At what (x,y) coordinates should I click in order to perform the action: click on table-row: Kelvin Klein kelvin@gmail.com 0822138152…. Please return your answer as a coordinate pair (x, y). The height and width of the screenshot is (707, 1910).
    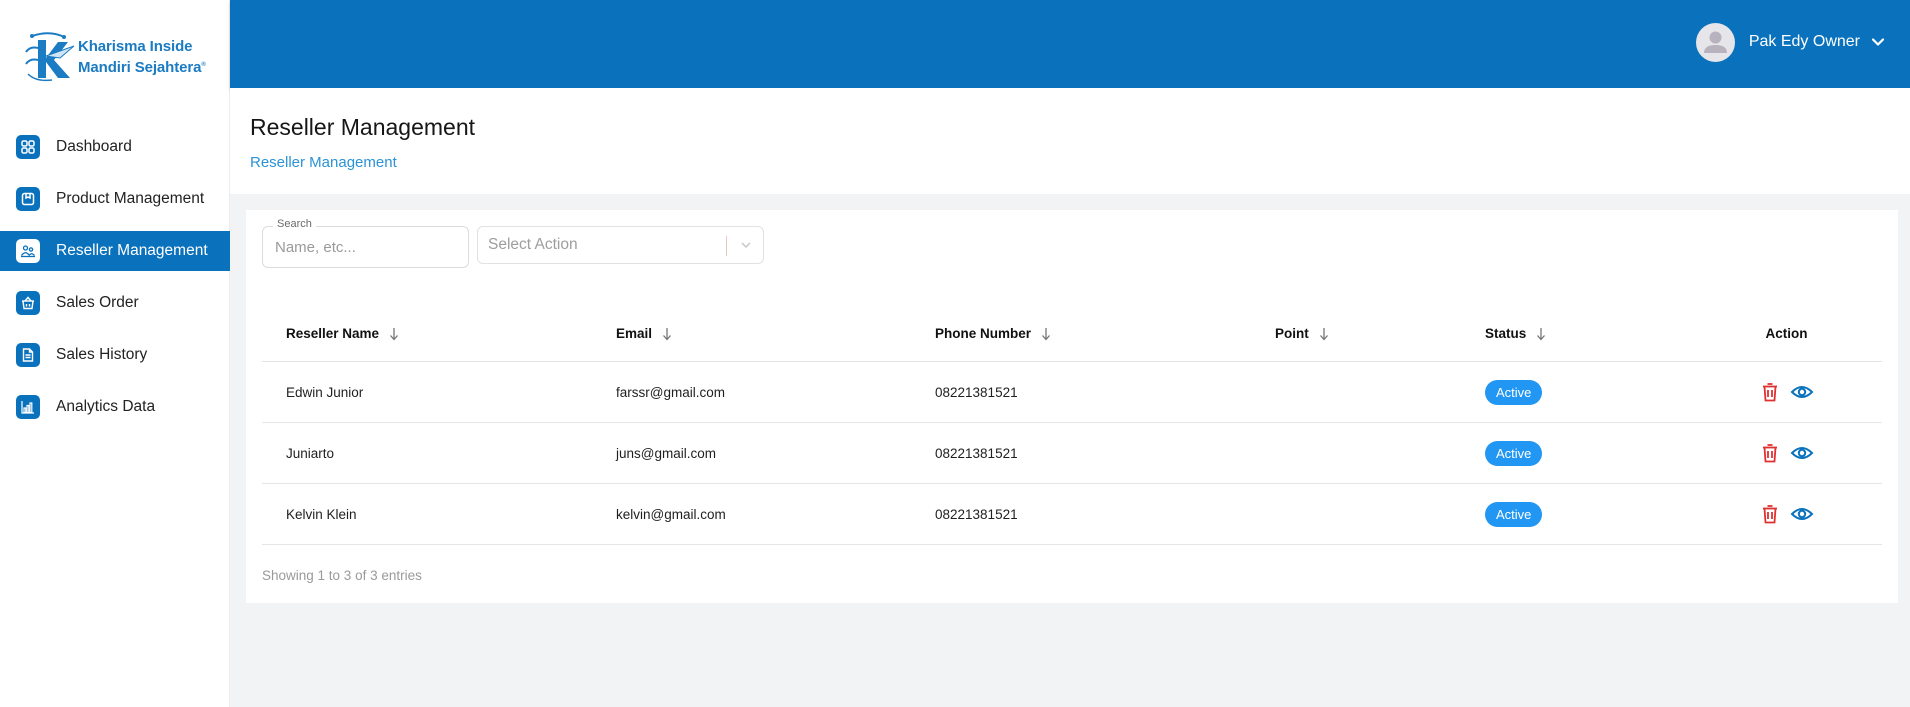
    Looking at the image, I should click on (1072, 514).